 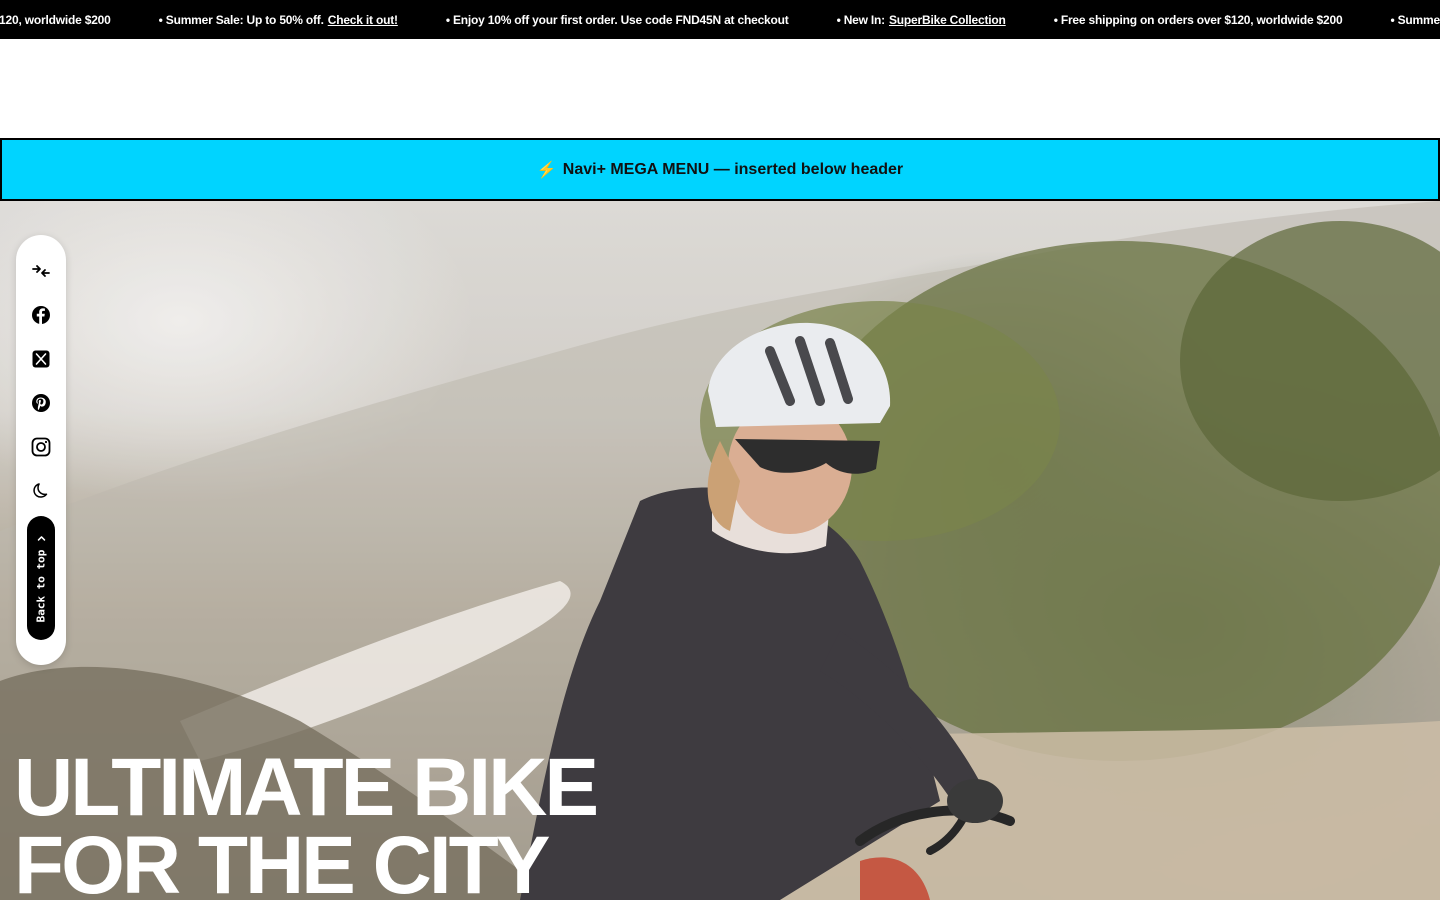 I want to click on lightning-icon: ⚡, so click(x=546, y=170).